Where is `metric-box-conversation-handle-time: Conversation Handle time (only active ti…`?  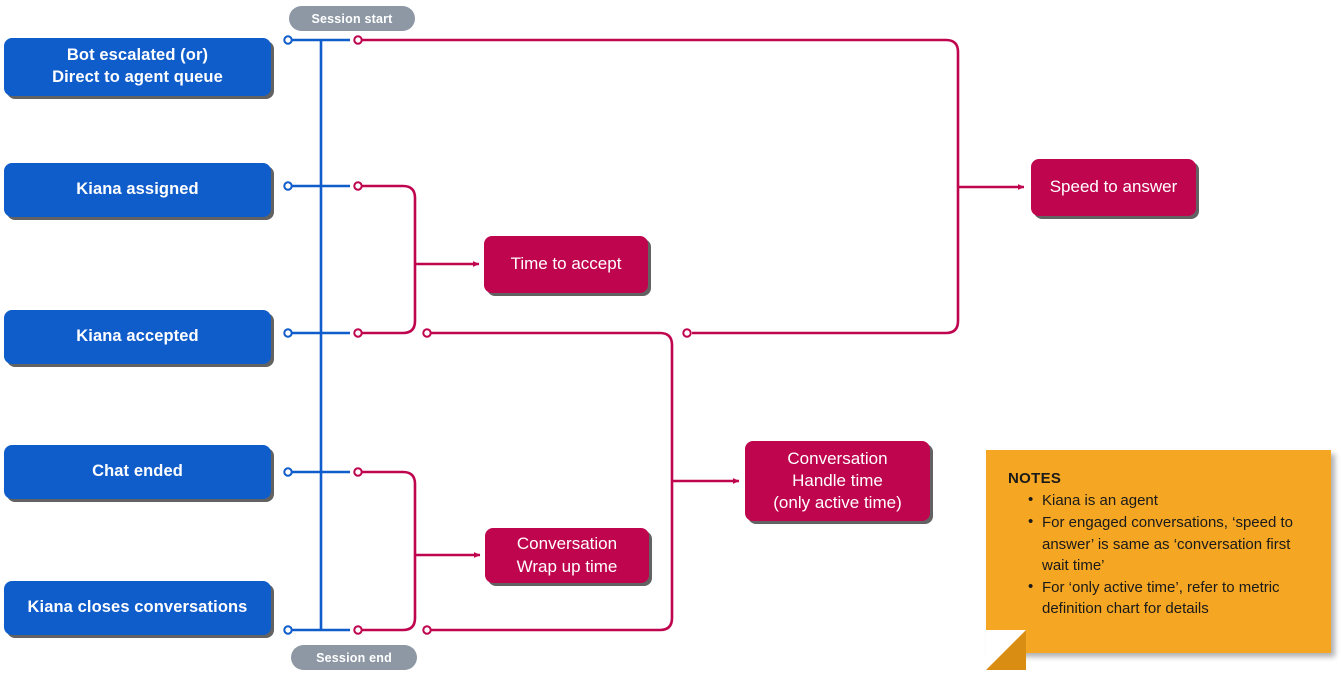 metric-box-conversation-handle-time: Conversation Handle time (only active ti… is located at coordinates (837, 481).